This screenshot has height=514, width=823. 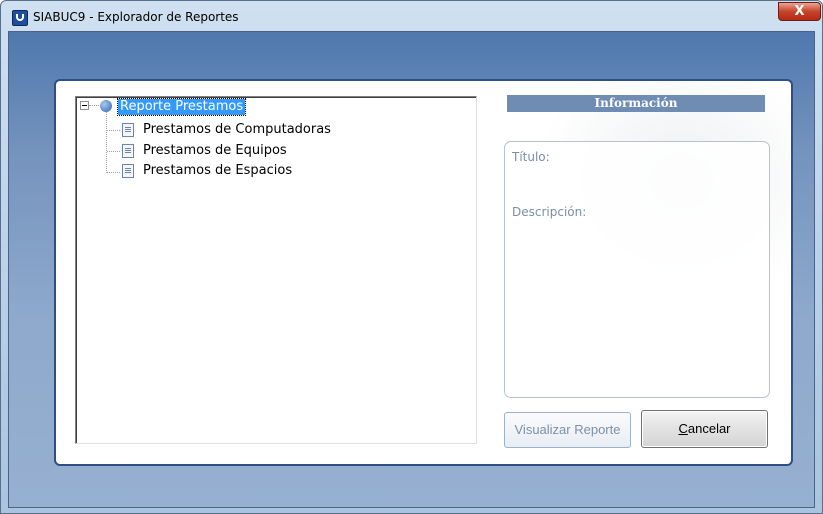 I want to click on title-bar: SIABUC9 - Explorador de Reportes X, so click(x=411, y=16).